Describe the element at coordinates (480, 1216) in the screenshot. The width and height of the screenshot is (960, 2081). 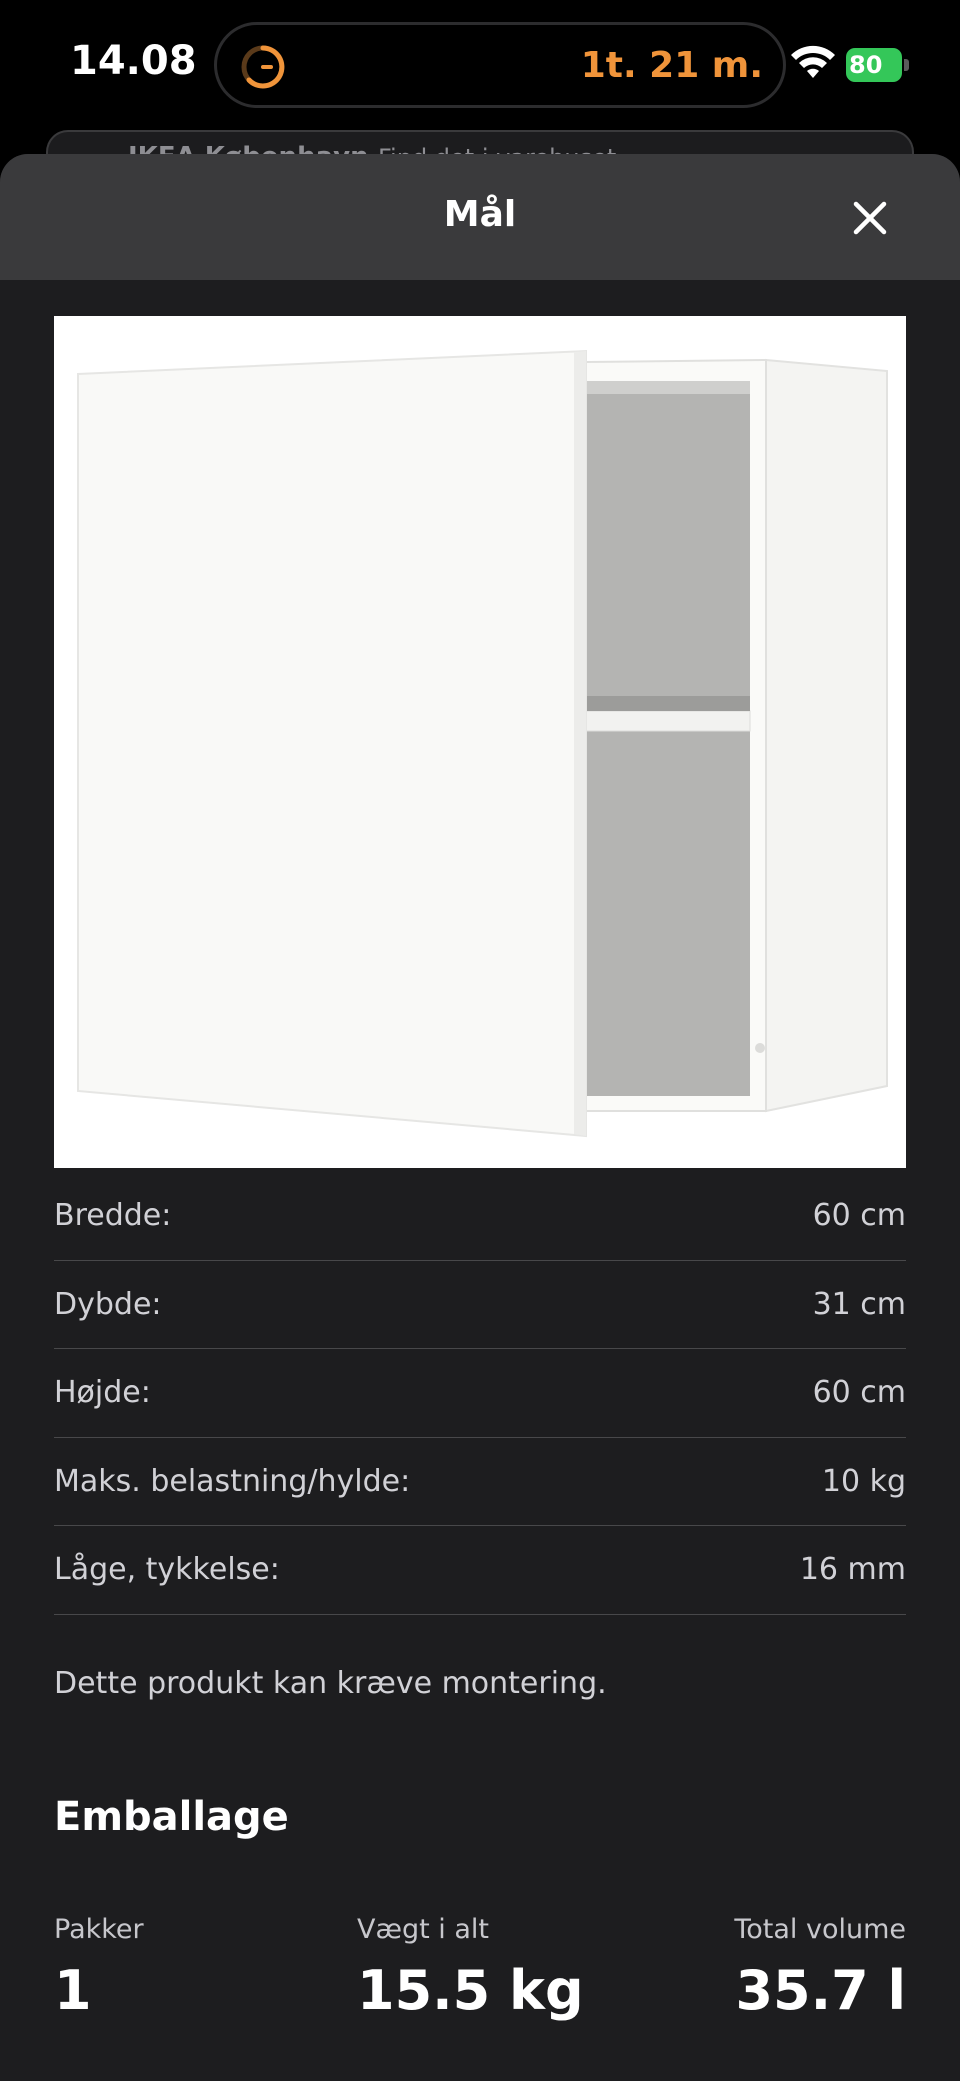
I see `dimension-row-width: Bredde: 60 cm` at that location.